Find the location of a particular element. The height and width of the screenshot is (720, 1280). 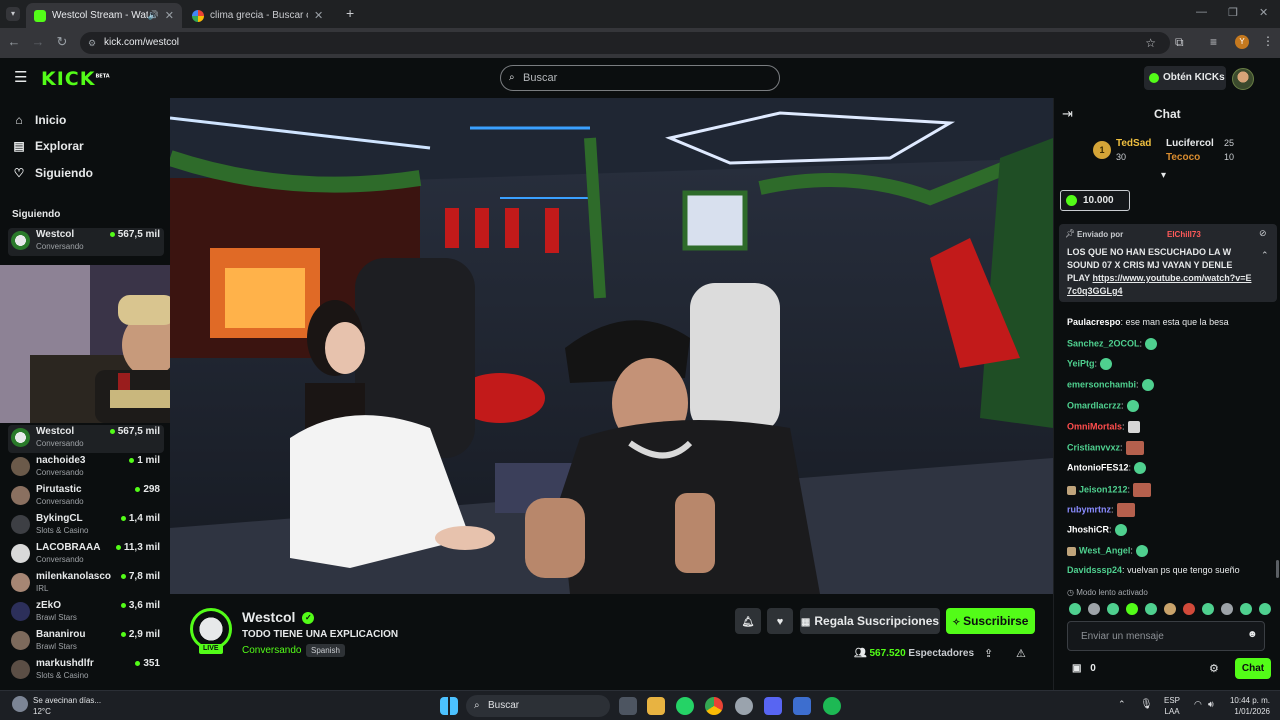

forward-button: → is located at coordinates (38, 41).